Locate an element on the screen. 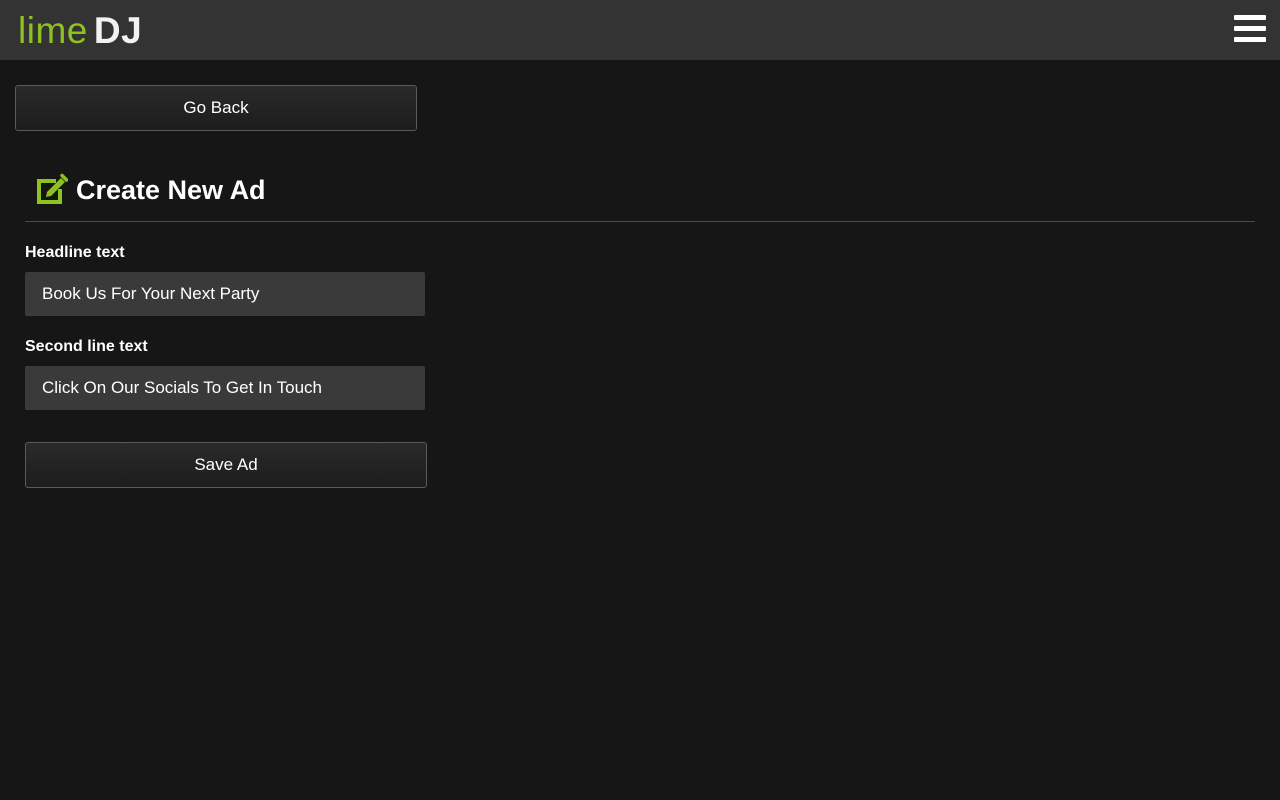 The image size is (1280, 800). section-header: Create New Ad is located at coordinates (150, 190).